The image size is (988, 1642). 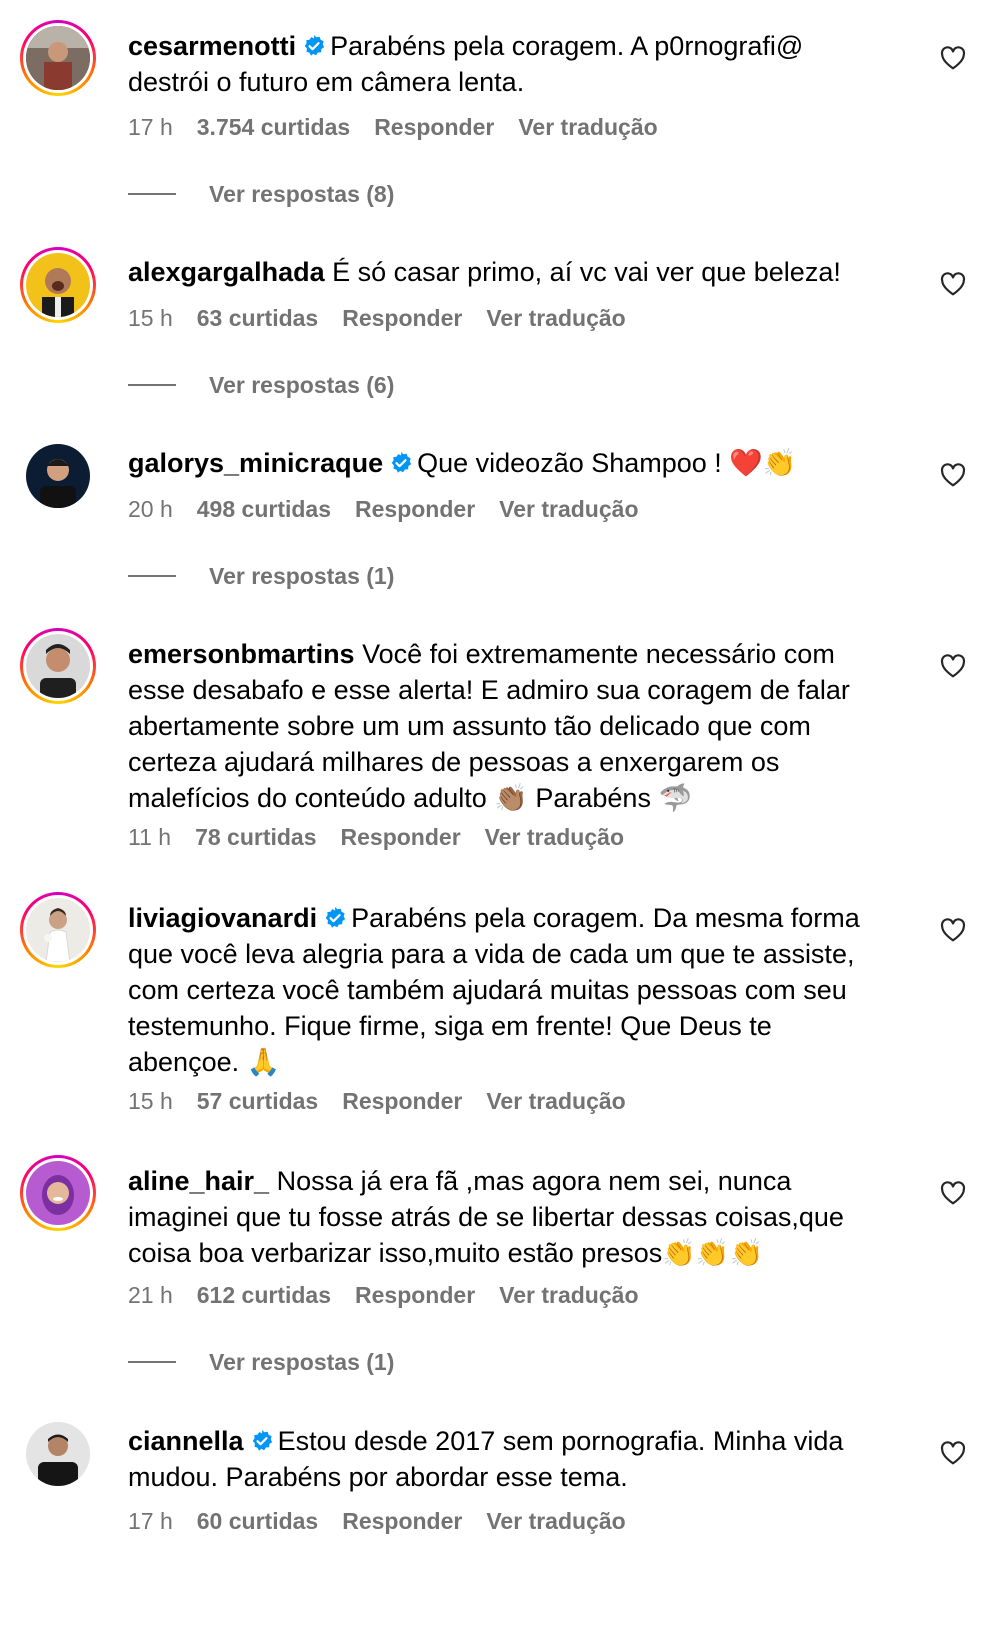 I want to click on likes-count: 60 curtidas, so click(x=257, y=1521).